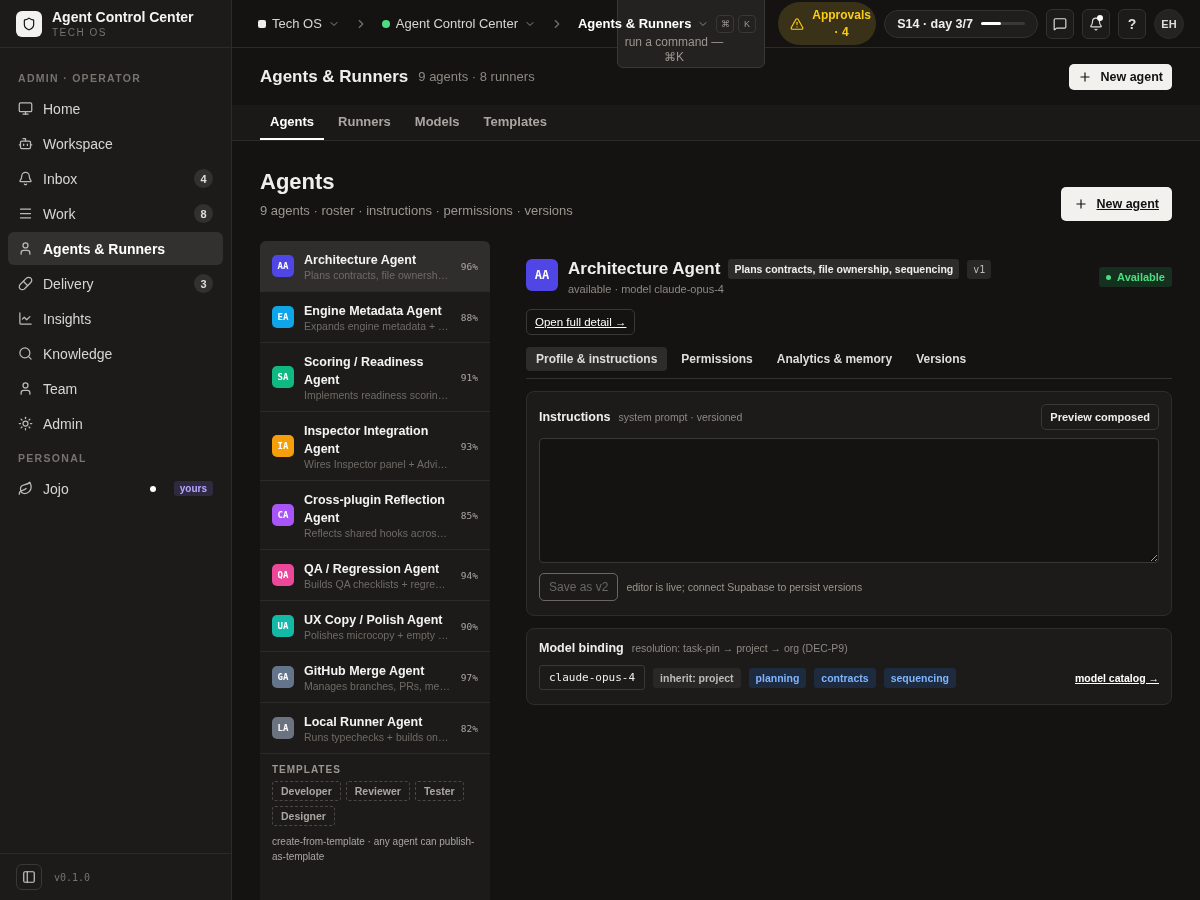 Image resolution: width=1200 pixels, height=900 pixels. I want to click on user-avatar: EH, so click(1169, 23).